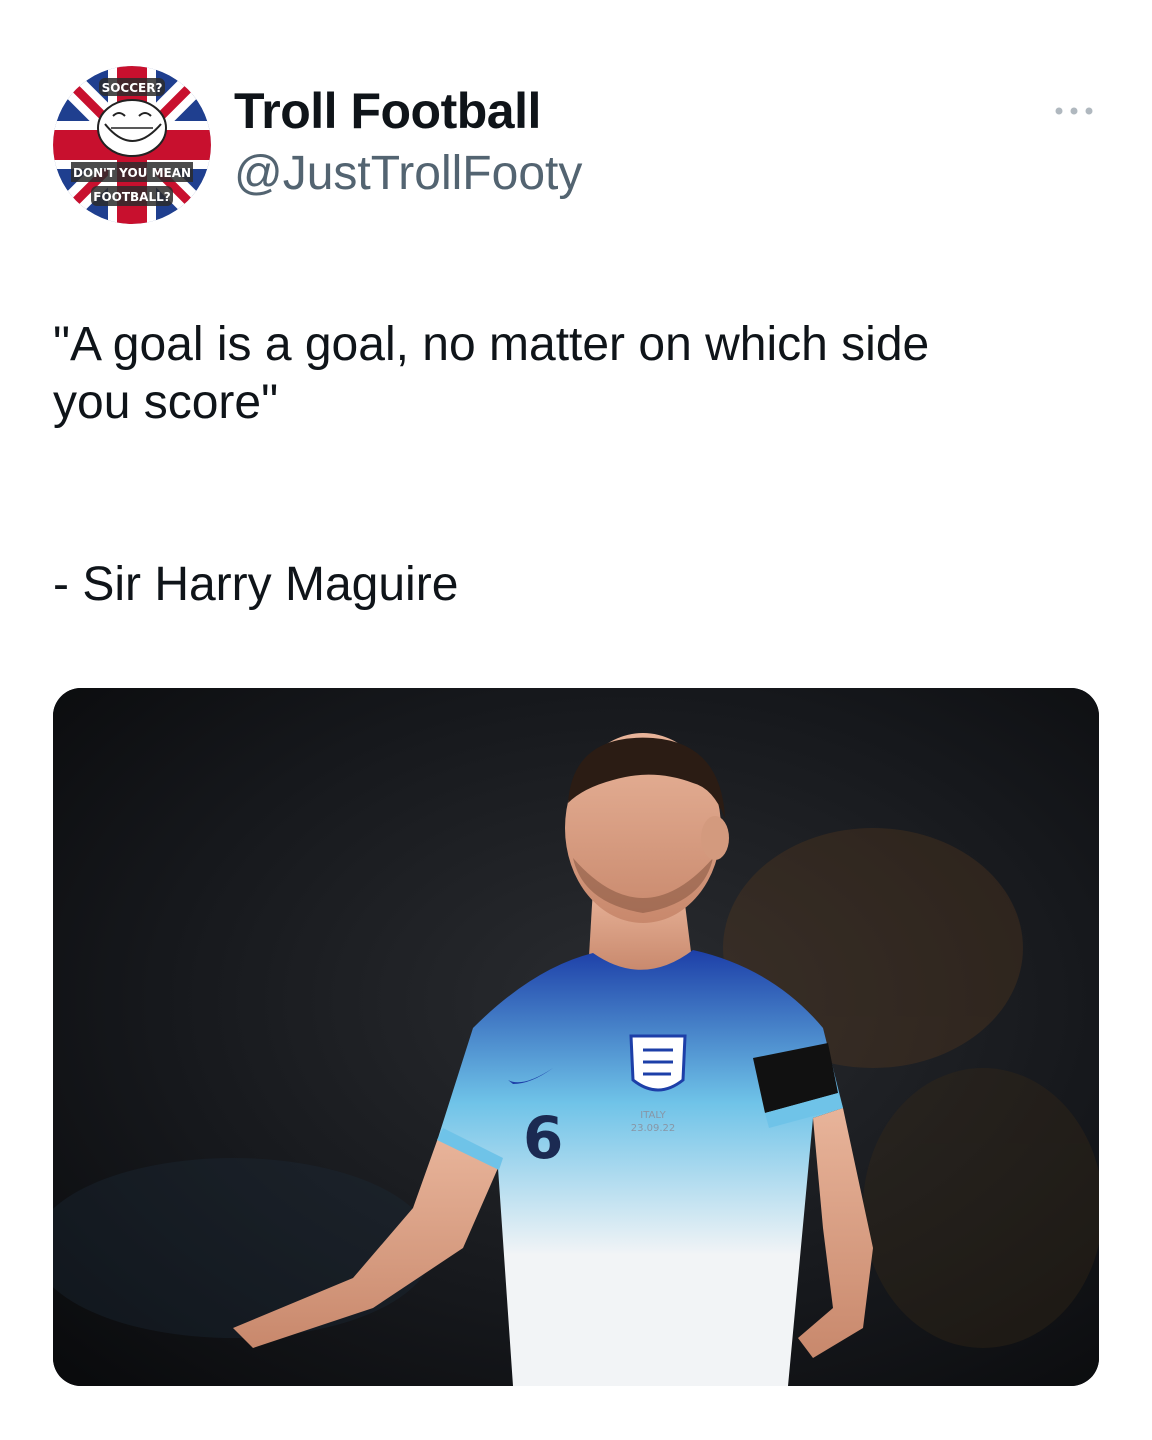 This screenshot has width=1152, height=1440. Describe the element at coordinates (256, 584) in the screenshot. I see `tweet-attribution: - Sir Harry Maguire` at that location.